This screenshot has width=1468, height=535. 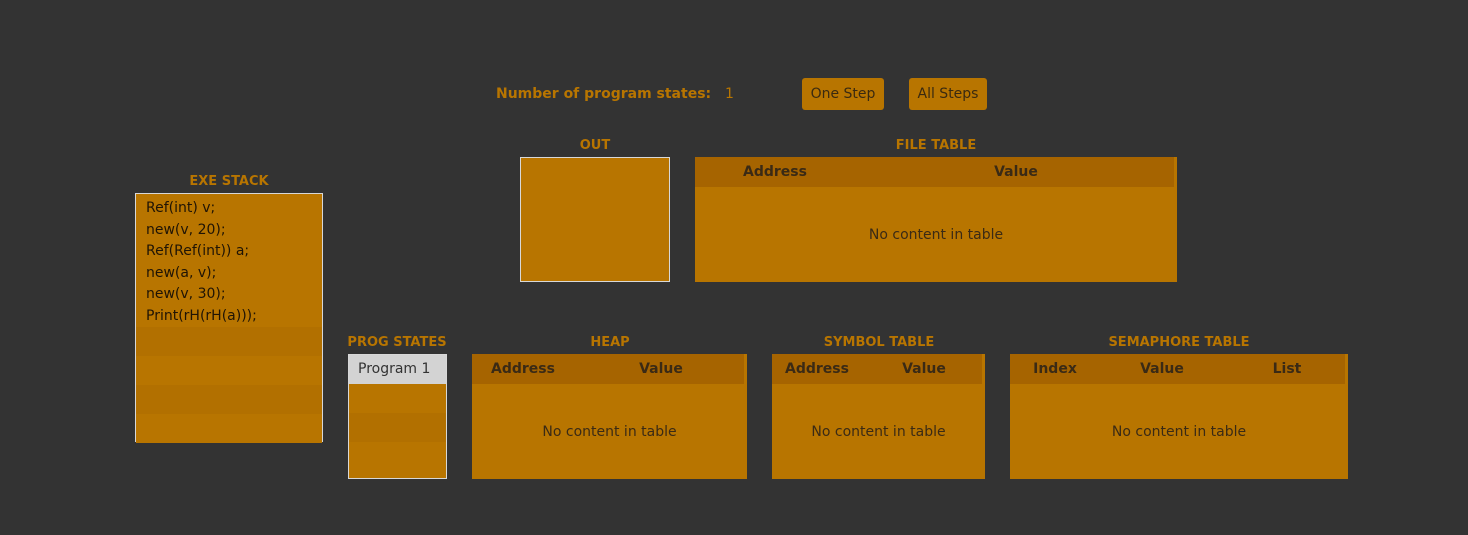 What do you see at coordinates (595, 145) in the screenshot?
I see `out-title: OUT` at bounding box center [595, 145].